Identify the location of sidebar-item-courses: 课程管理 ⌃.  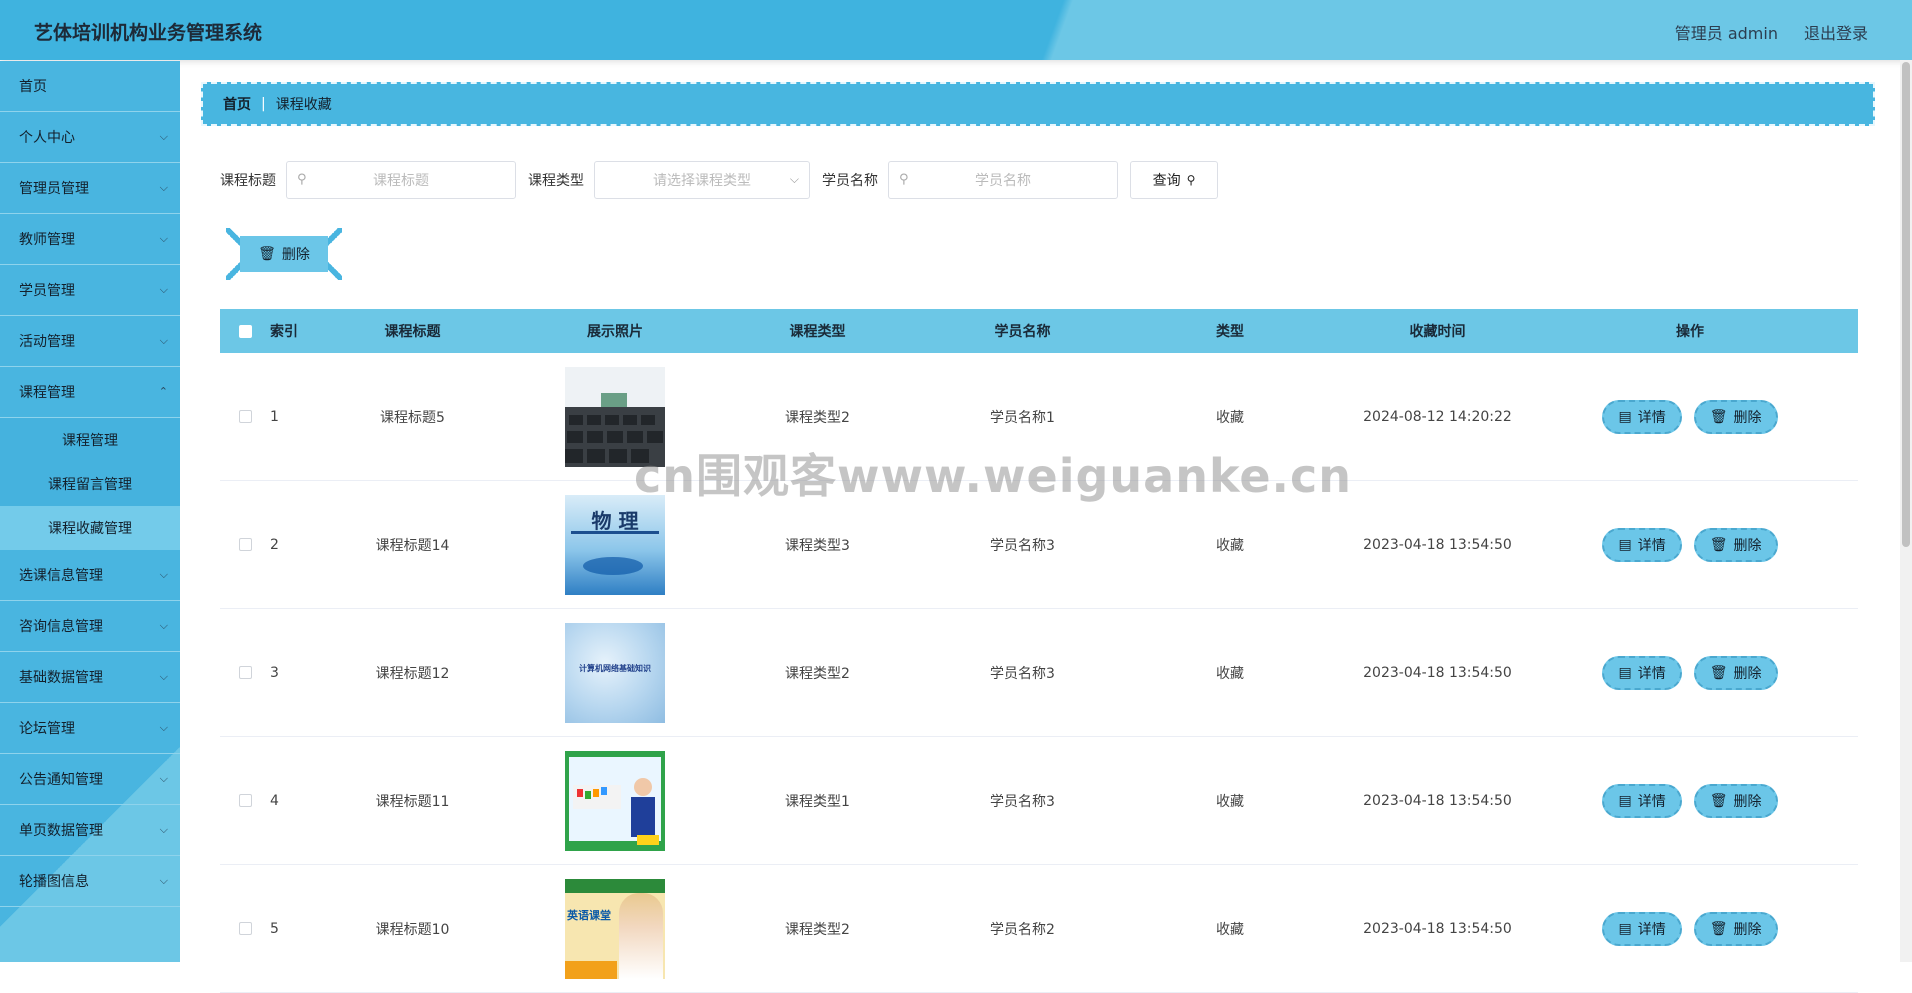
(90, 392).